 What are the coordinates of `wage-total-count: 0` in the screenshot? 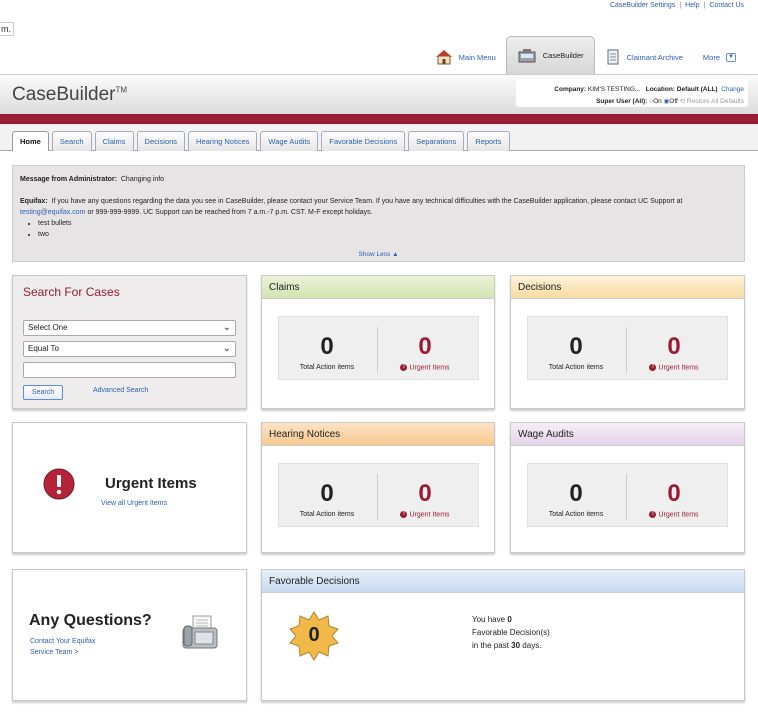 It's located at (576, 494).